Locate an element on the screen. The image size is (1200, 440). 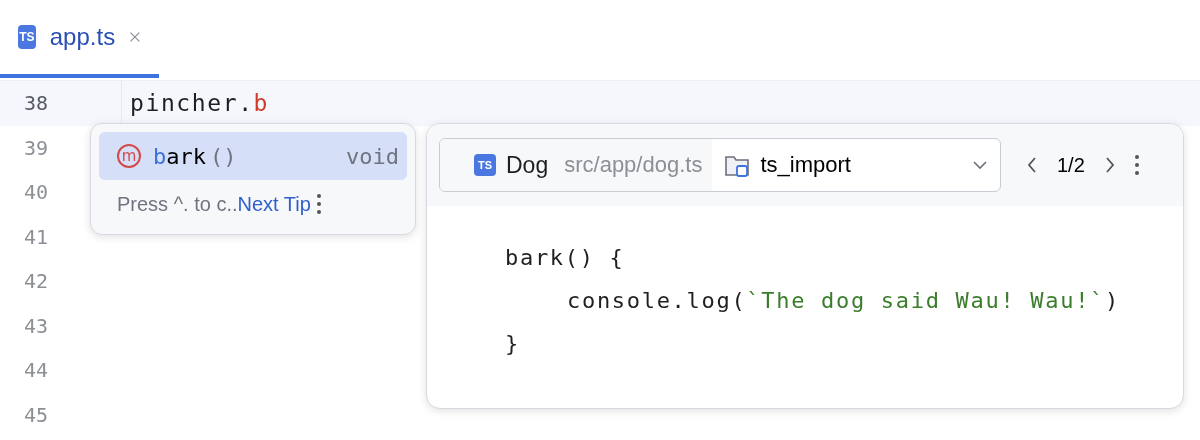
code-token: bark() { is located at coordinates (565, 257).